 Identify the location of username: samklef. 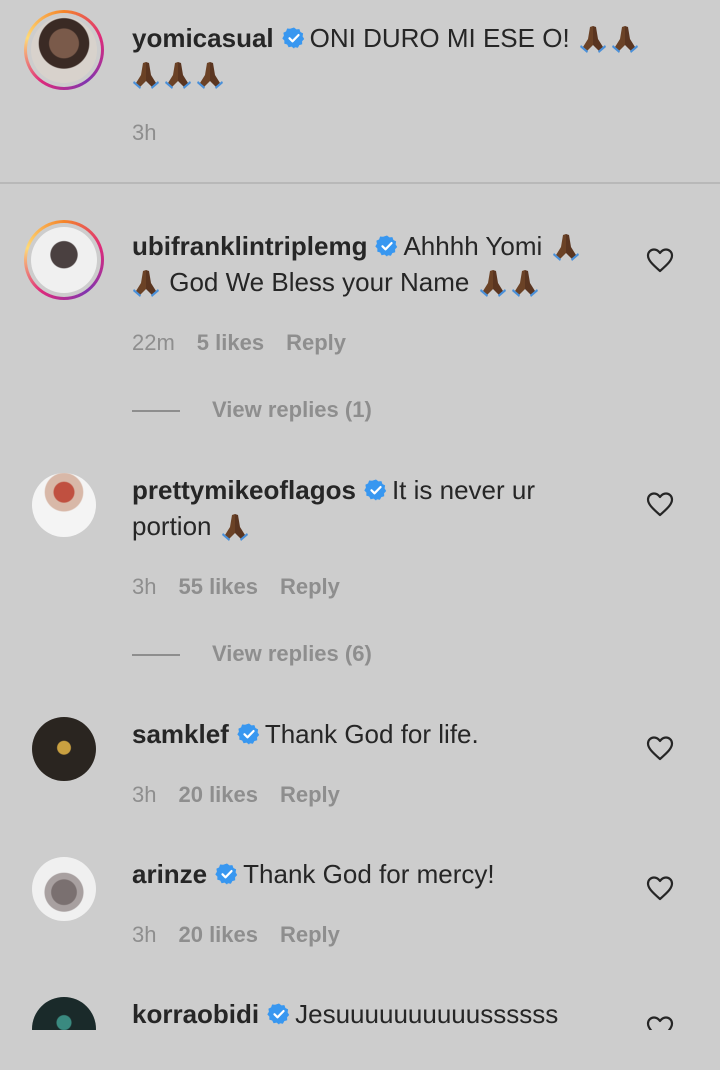
(180, 734).